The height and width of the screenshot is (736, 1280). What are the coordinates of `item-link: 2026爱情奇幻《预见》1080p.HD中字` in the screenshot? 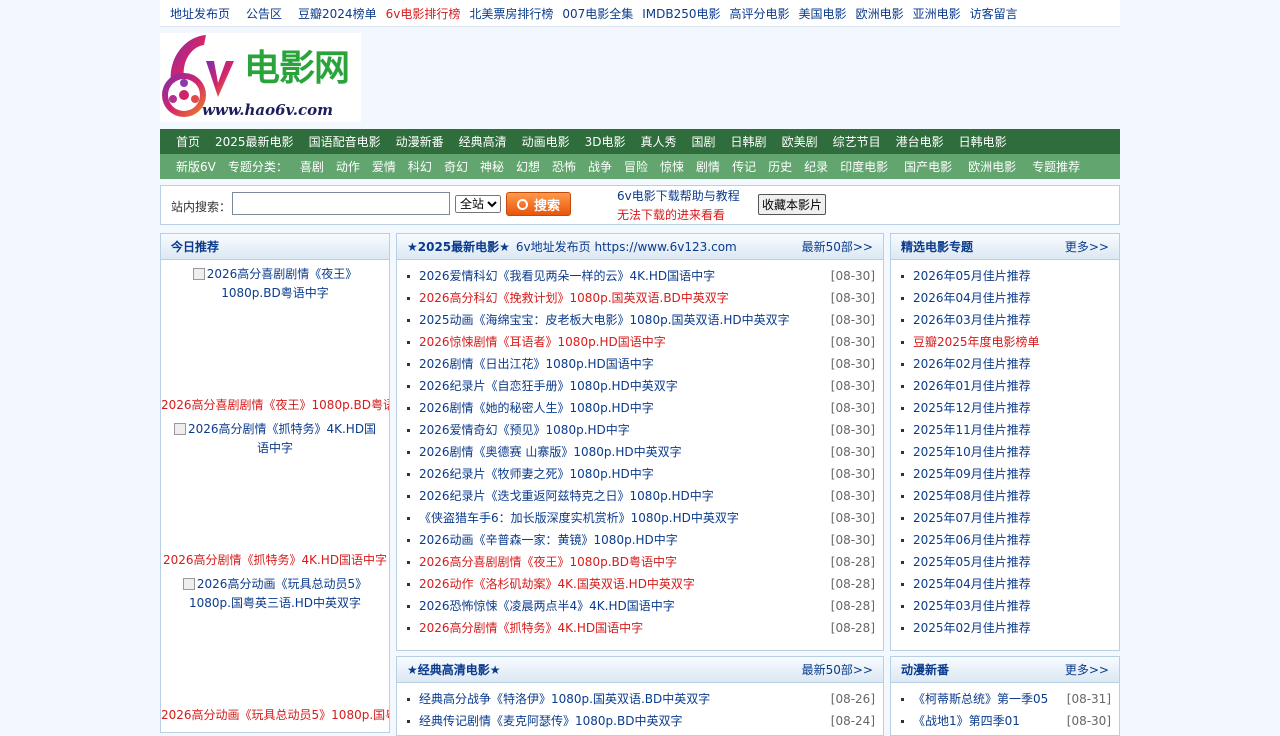 It's located at (524, 430).